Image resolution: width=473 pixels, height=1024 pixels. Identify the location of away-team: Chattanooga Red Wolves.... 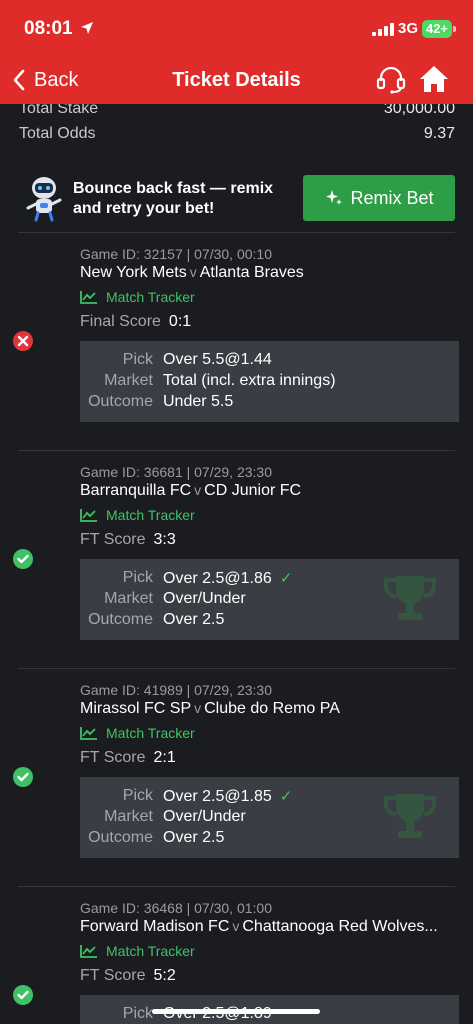
(340, 926).